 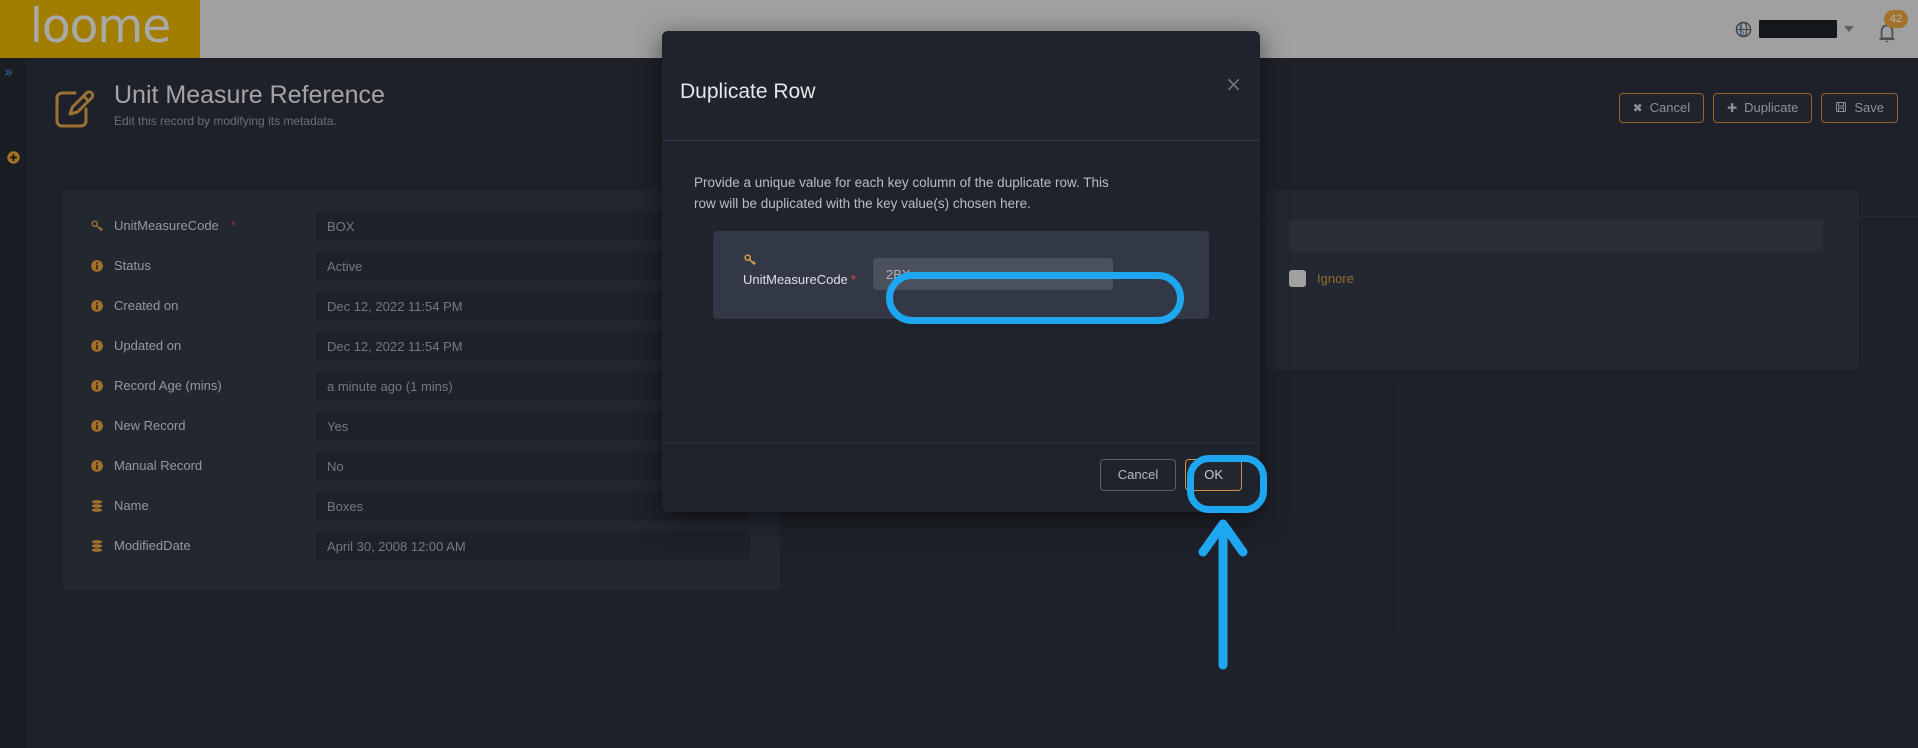 What do you see at coordinates (1213, 475) in the screenshot?
I see `modal-ok-button: OK` at bounding box center [1213, 475].